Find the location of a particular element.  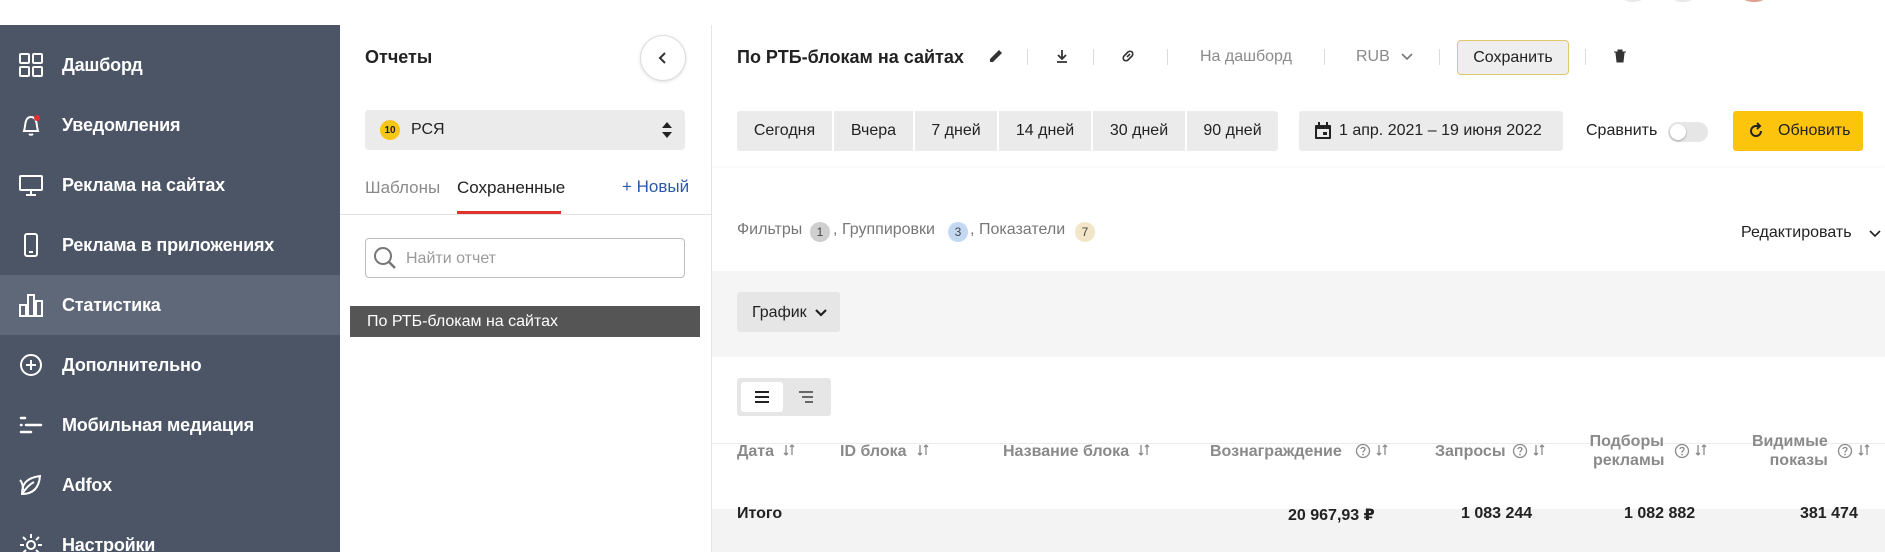

bell-icon is located at coordinates (31, 125).